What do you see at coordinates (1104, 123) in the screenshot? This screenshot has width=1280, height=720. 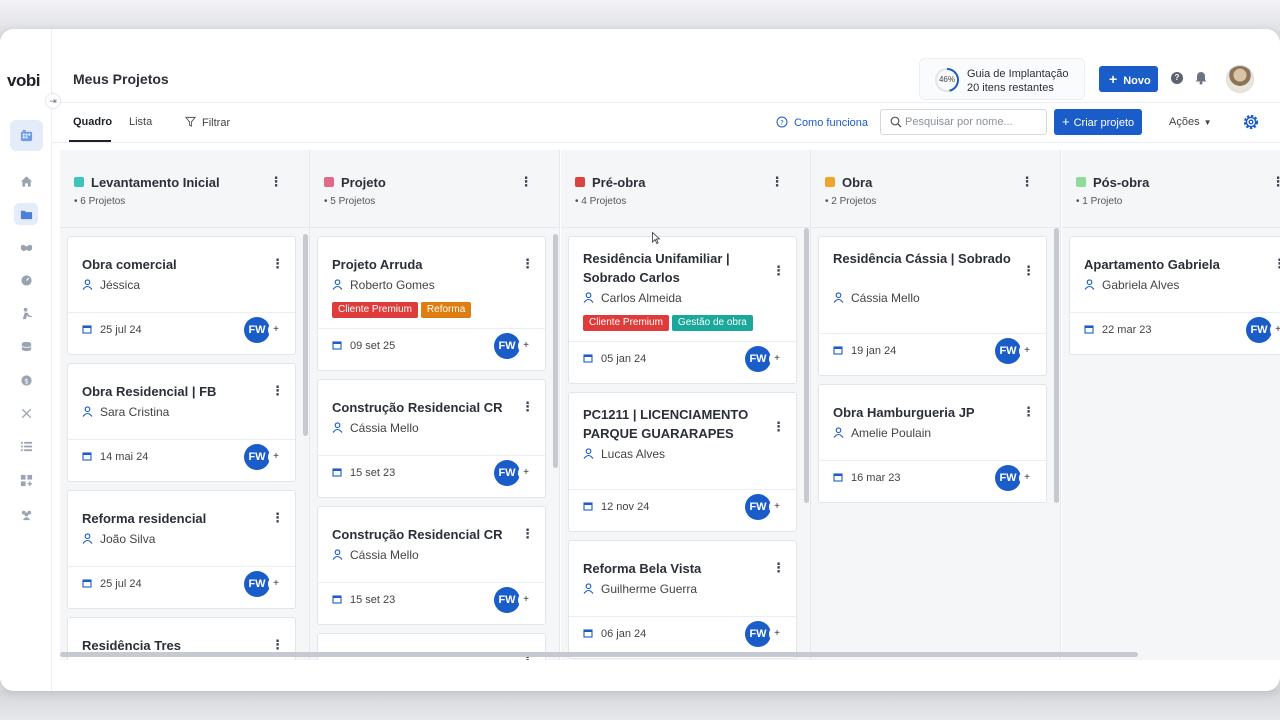 I see `create-project-label: Criar projeto` at bounding box center [1104, 123].